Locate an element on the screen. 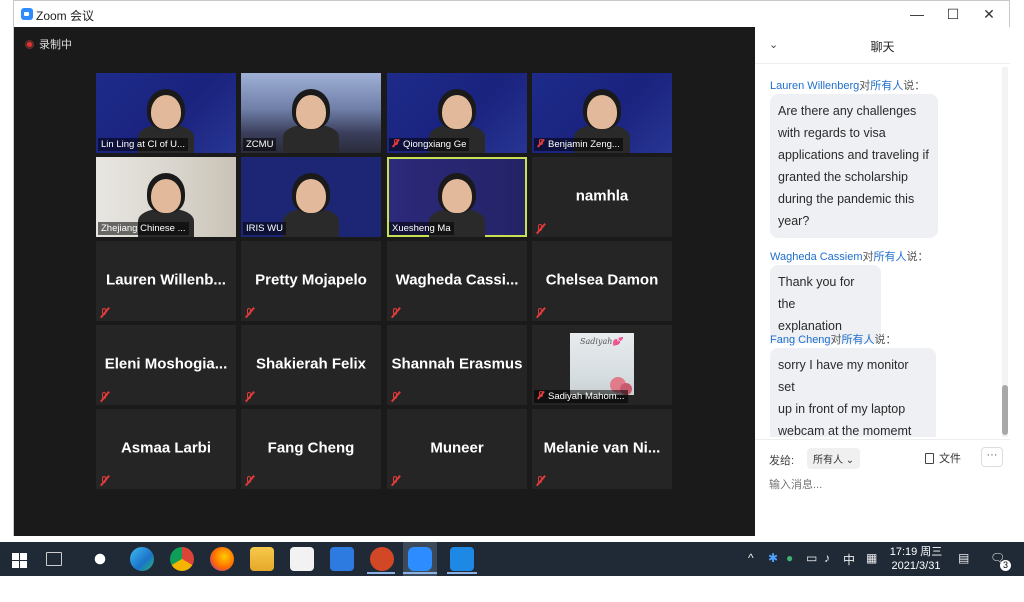  chat-scrollbar is located at coordinates (1005, 252).